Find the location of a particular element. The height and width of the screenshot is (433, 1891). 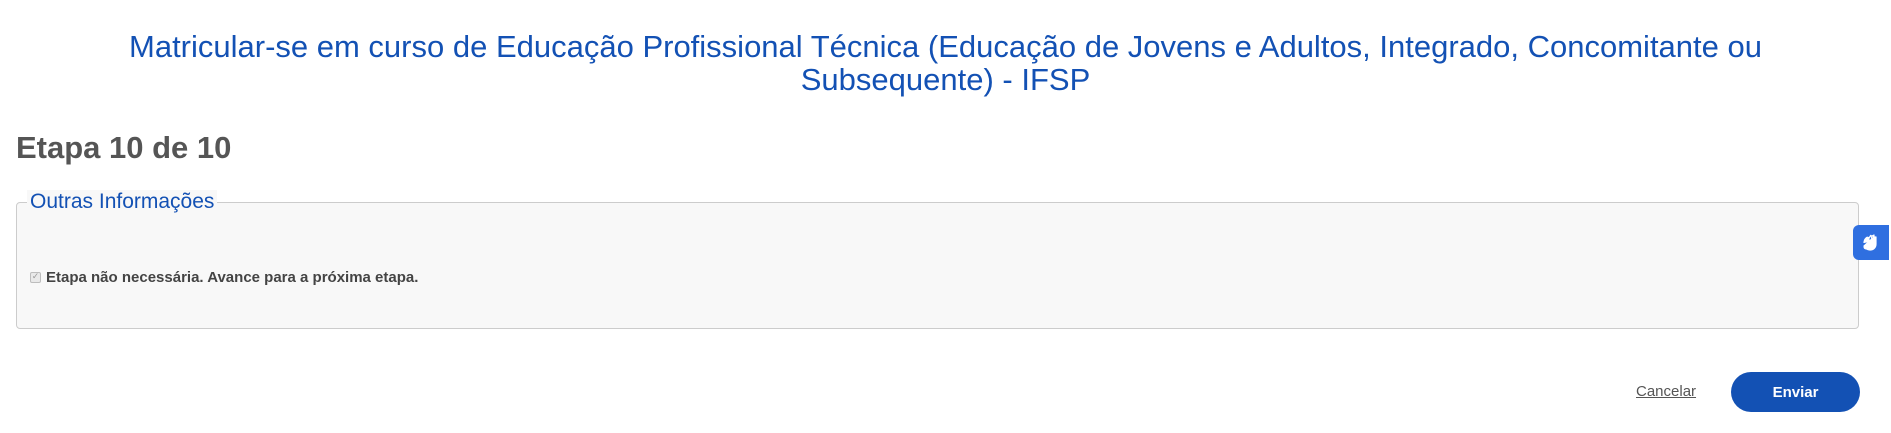

sign-language-icon is located at coordinates (1870, 242).